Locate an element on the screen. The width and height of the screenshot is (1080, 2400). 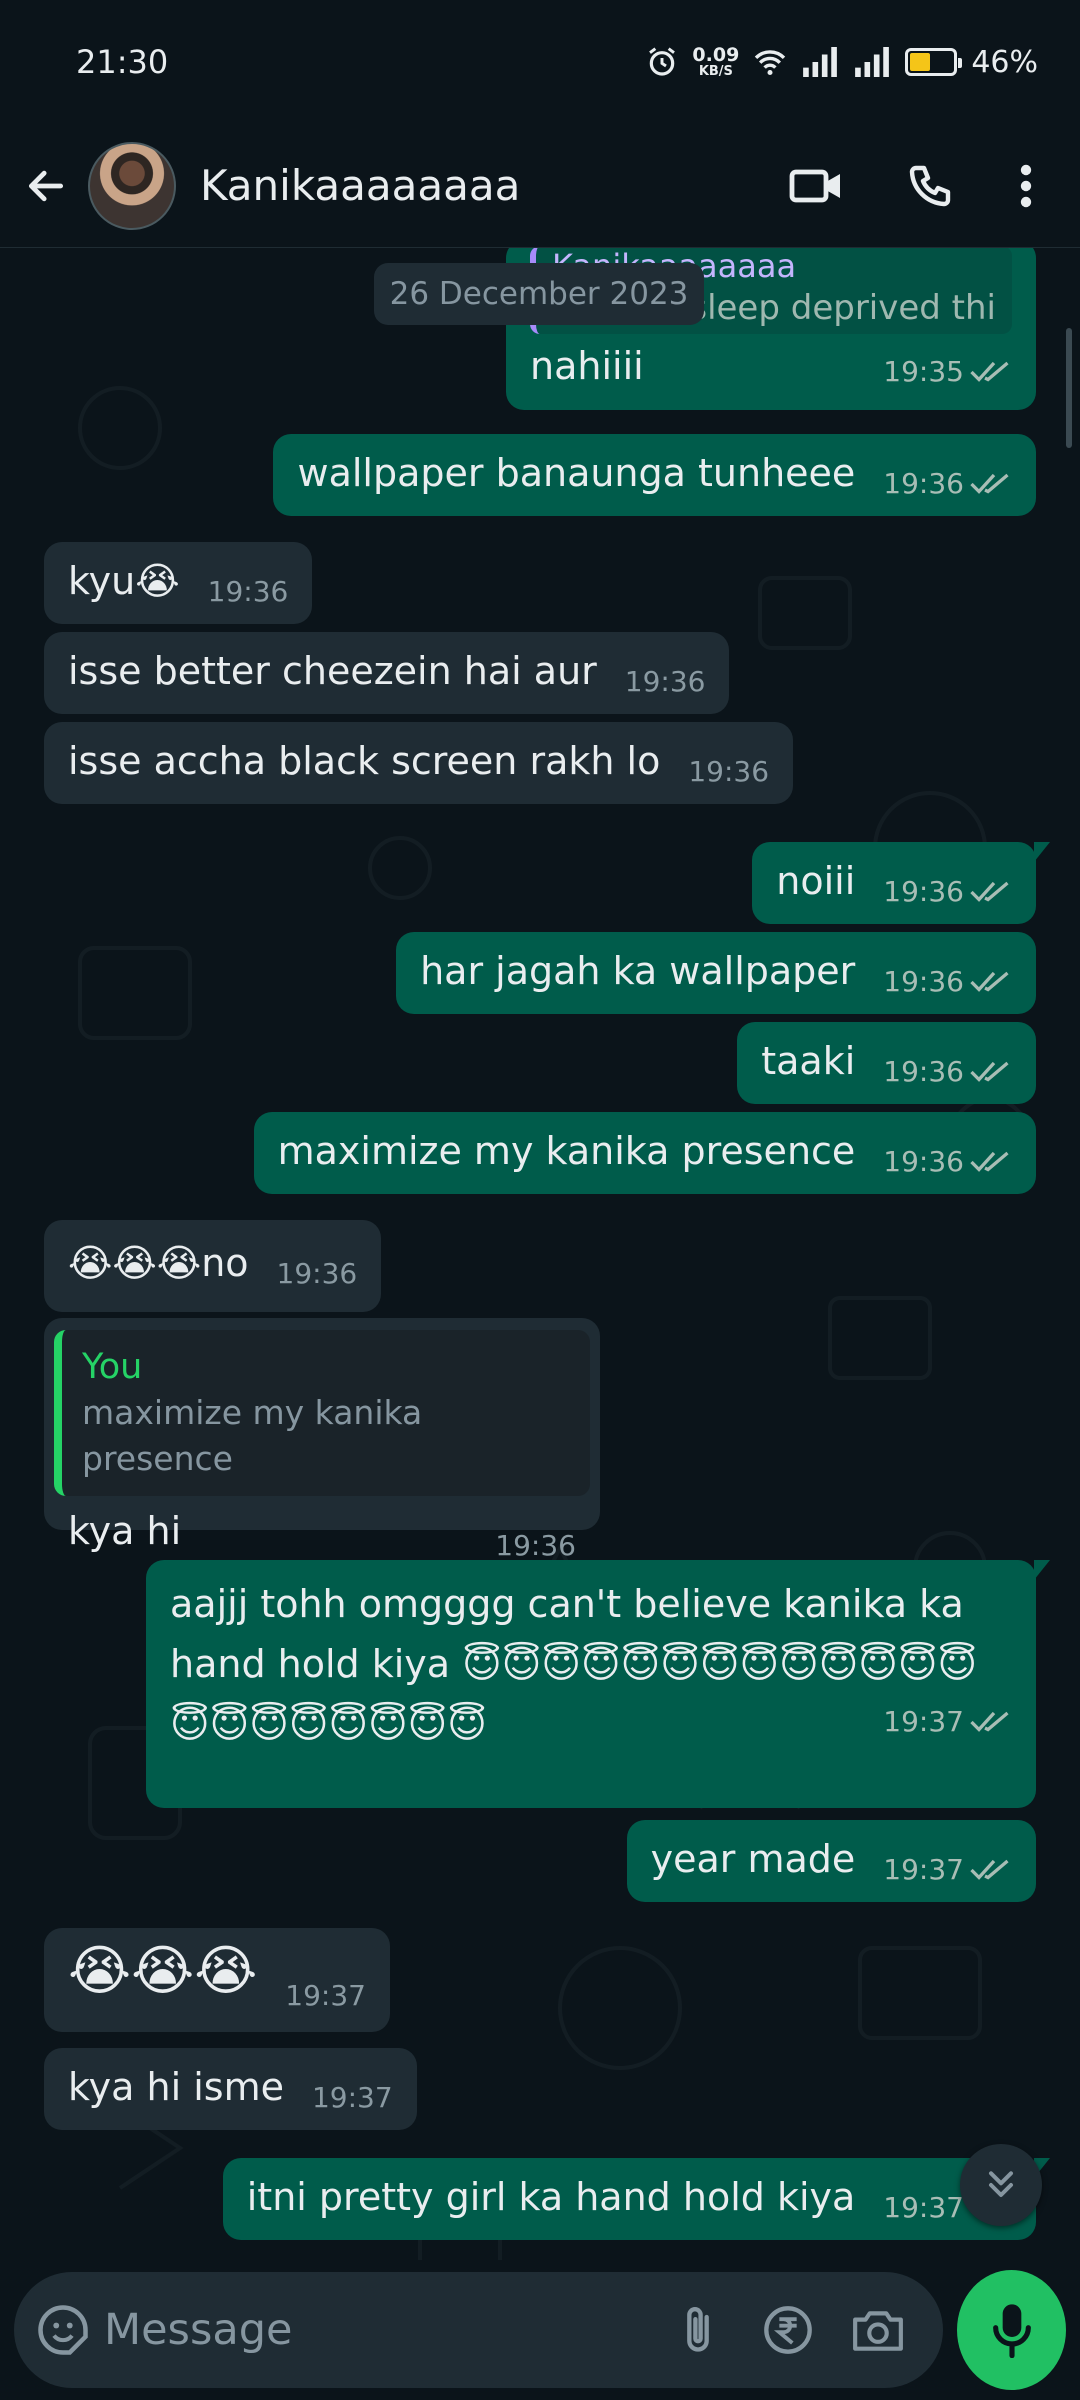
message-text: har jagah ka wallpaper is located at coordinates (638, 971).